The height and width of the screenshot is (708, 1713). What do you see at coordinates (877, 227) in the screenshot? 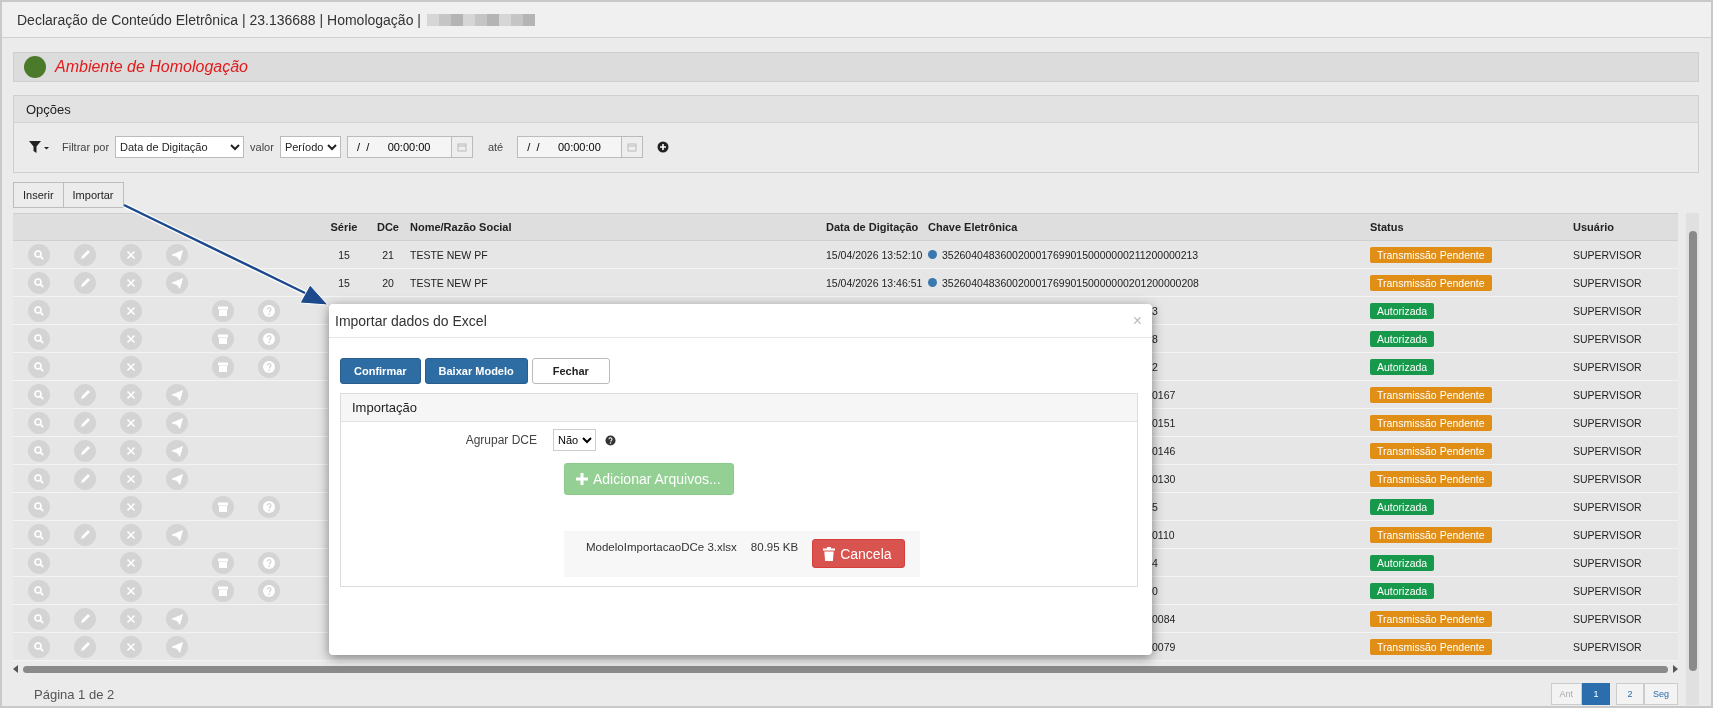
I see `column-header: Data de Digitação` at bounding box center [877, 227].